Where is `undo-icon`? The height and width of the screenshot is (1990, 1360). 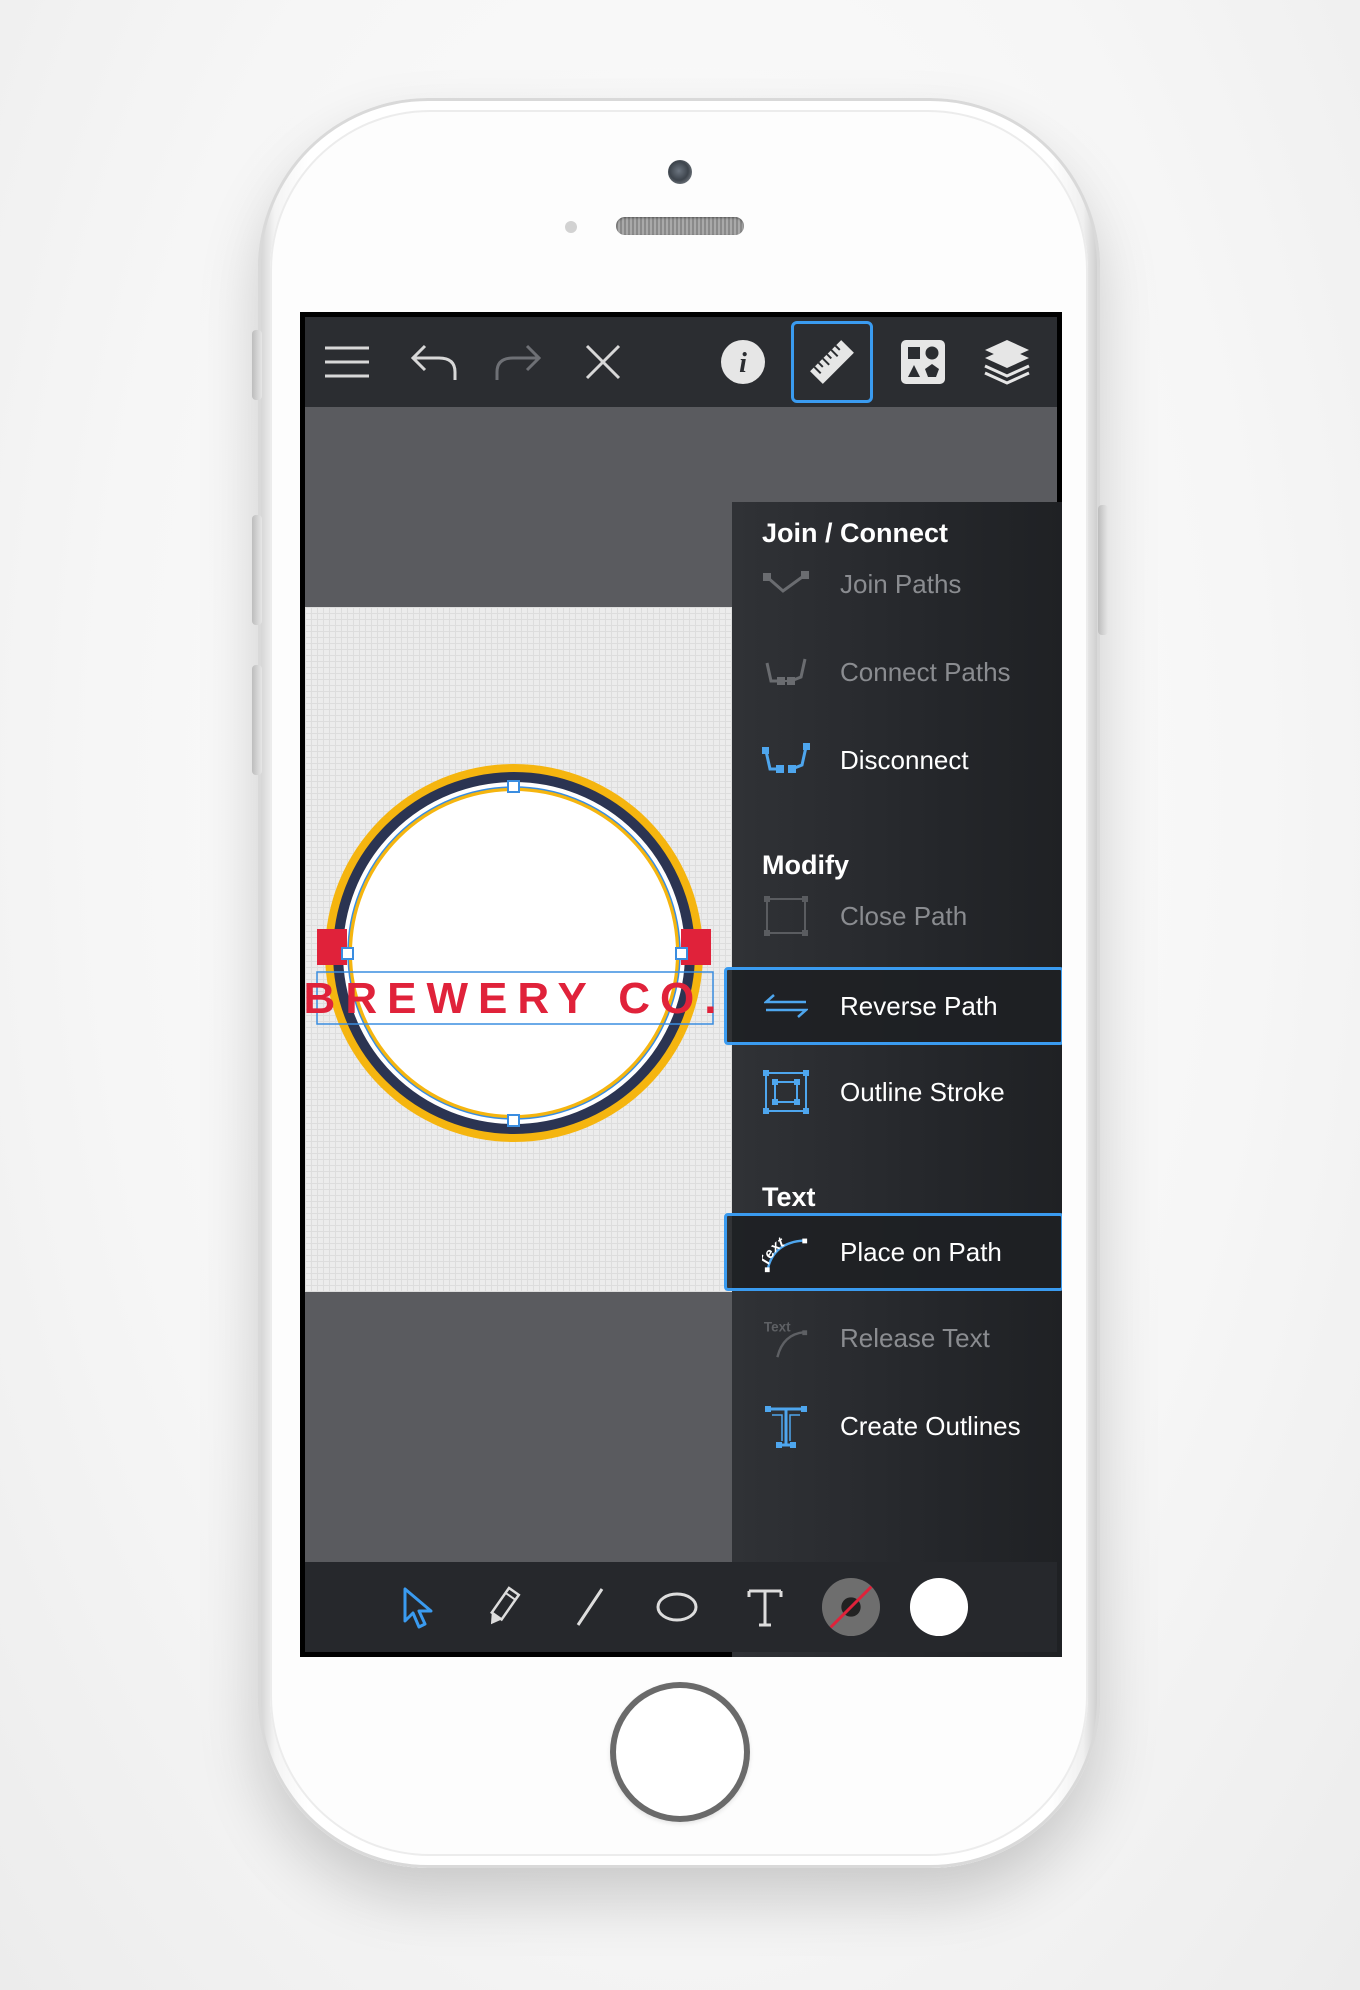 undo-icon is located at coordinates (434, 362).